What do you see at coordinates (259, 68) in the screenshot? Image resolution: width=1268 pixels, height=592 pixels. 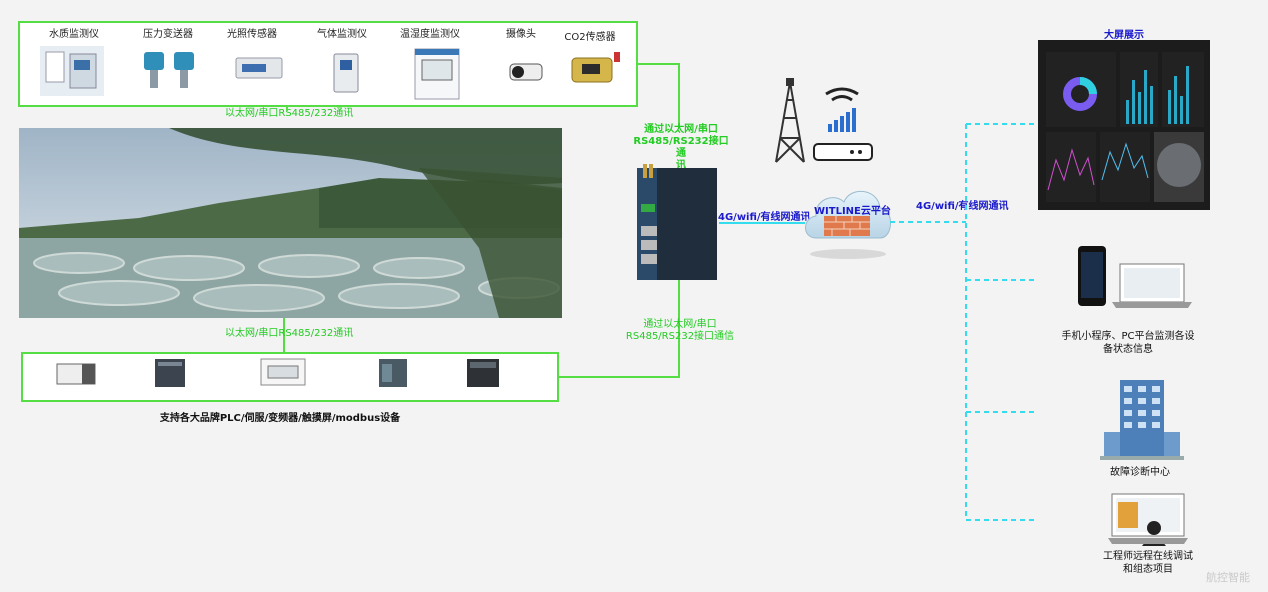 I see `light-sensor-icon` at bounding box center [259, 68].